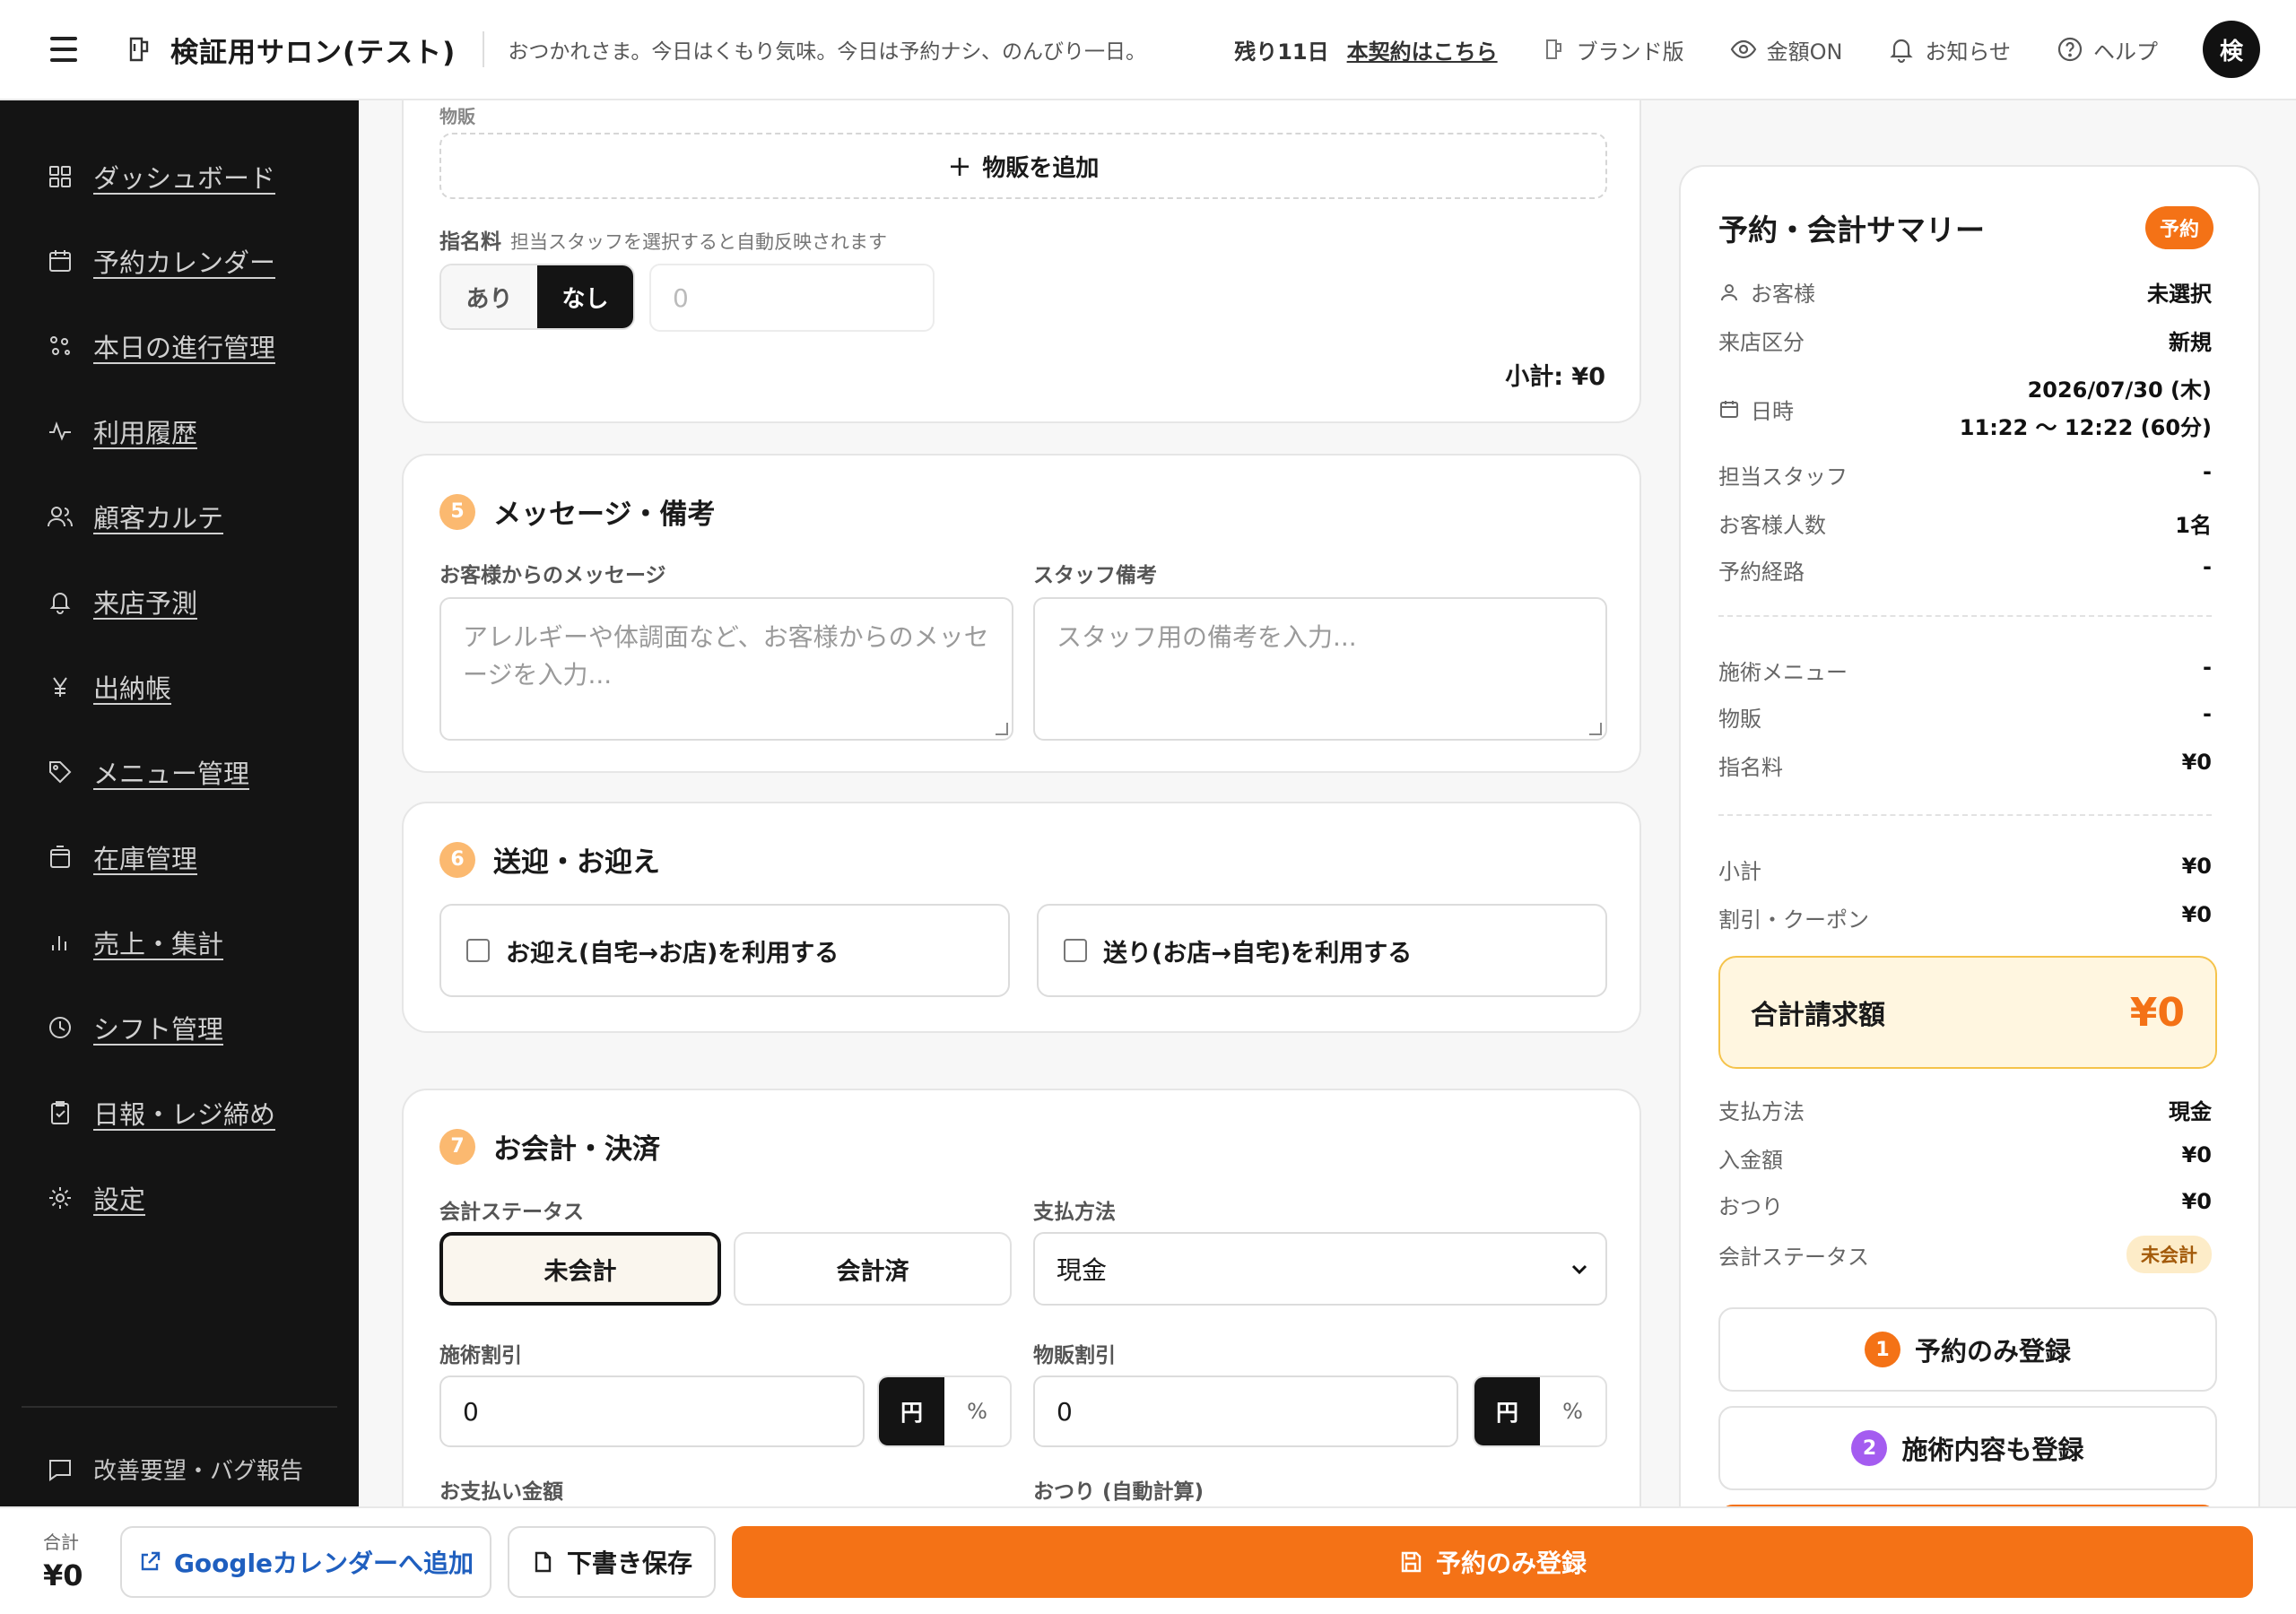 The width and height of the screenshot is (2296, 1614). I want to click on sidebar-item-history: 利用履歴, so click(122, 431).